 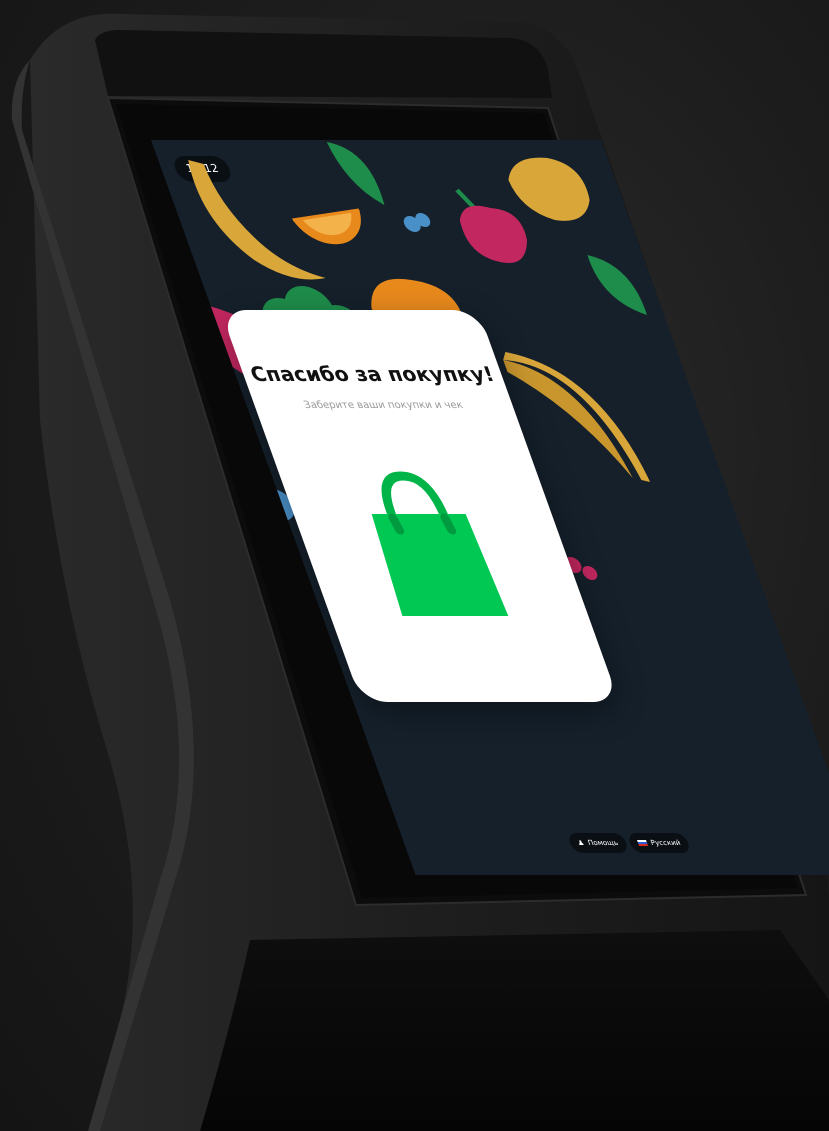 I want to click on bottom-bar: ♟ Помощь Русский, so click(x=614, y=843).